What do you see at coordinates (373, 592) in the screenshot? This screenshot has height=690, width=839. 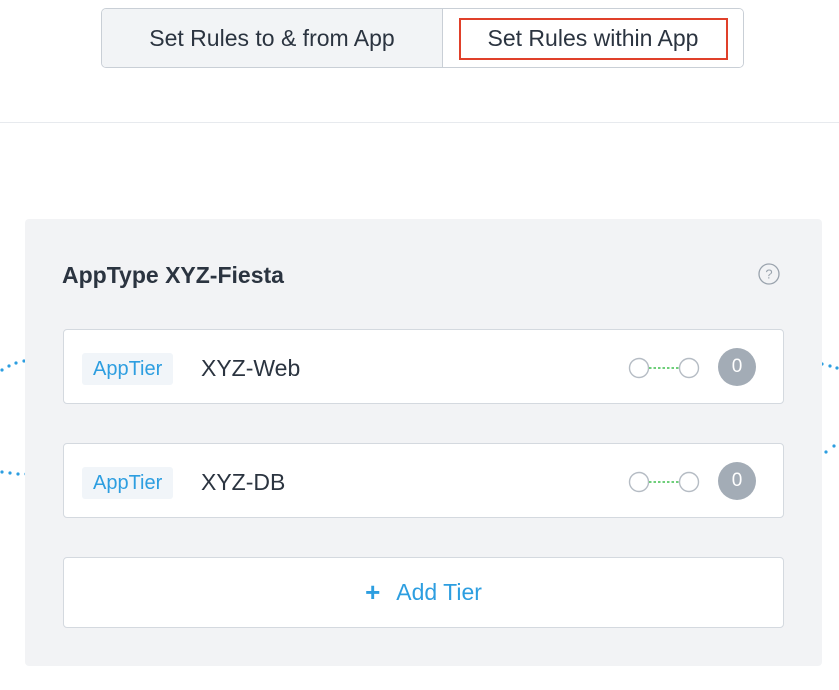 I see `plus-icon: +` at bounding box center [373, 592].